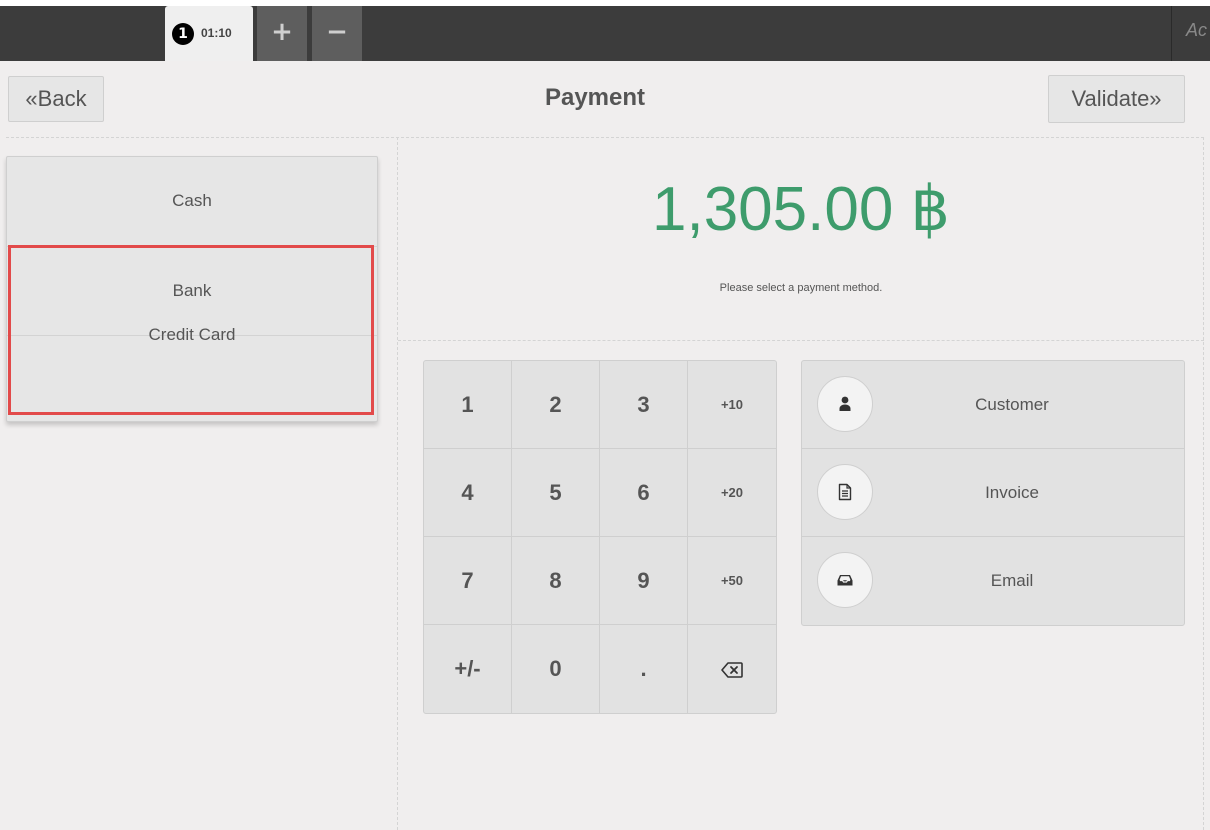  Describe the element at coordinates (605, 30) in the screenshot. I see `top-bar: 1 01:10 + − Ac` at that location.